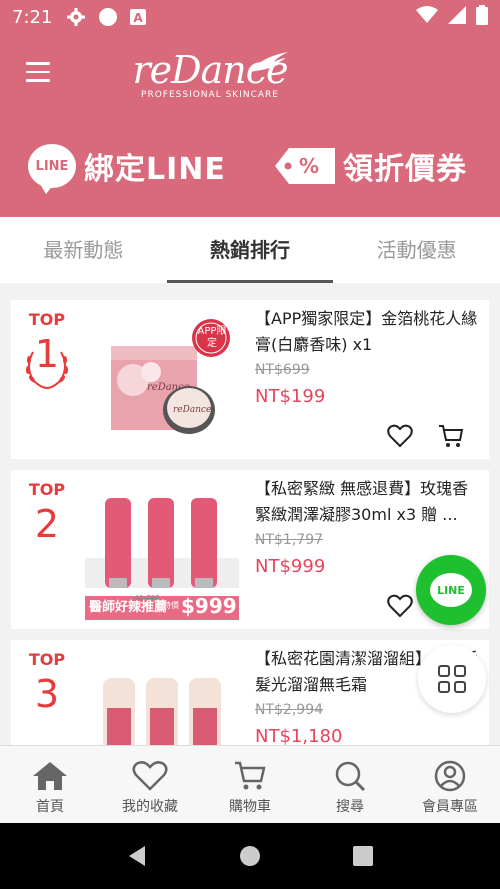 This screenshot has width=500, height=889. I want to click on grid-icon, so click(452, 679).